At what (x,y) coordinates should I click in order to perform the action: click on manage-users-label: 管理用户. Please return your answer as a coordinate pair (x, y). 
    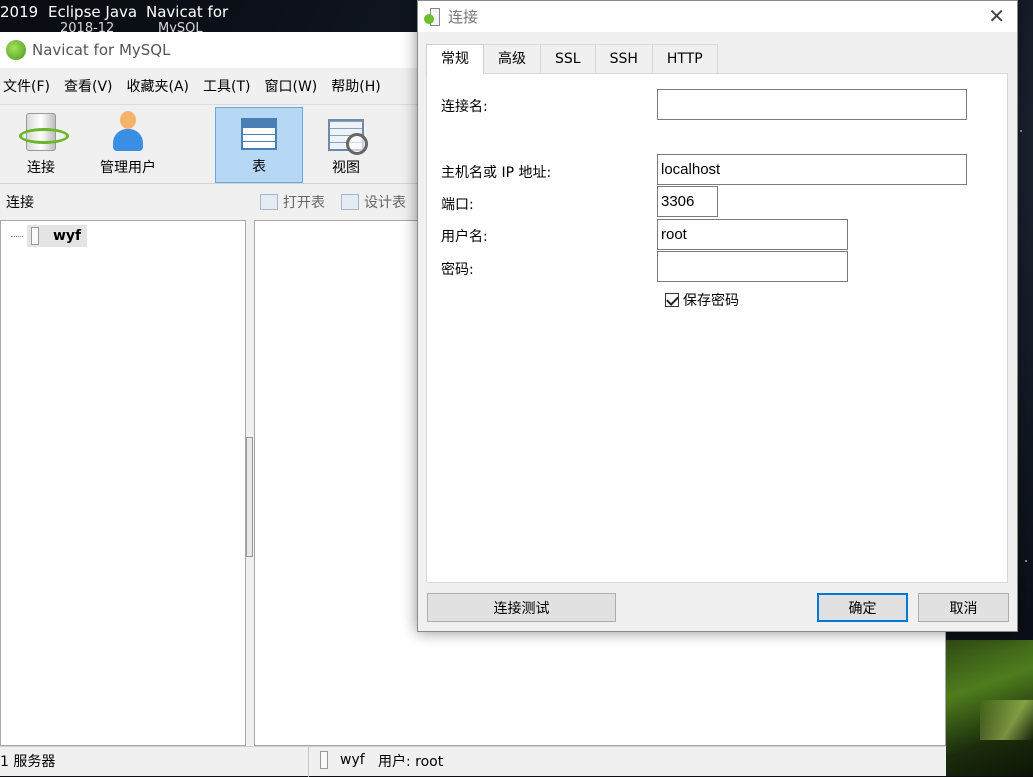
    Looking at the image, I should click on (128, 168).